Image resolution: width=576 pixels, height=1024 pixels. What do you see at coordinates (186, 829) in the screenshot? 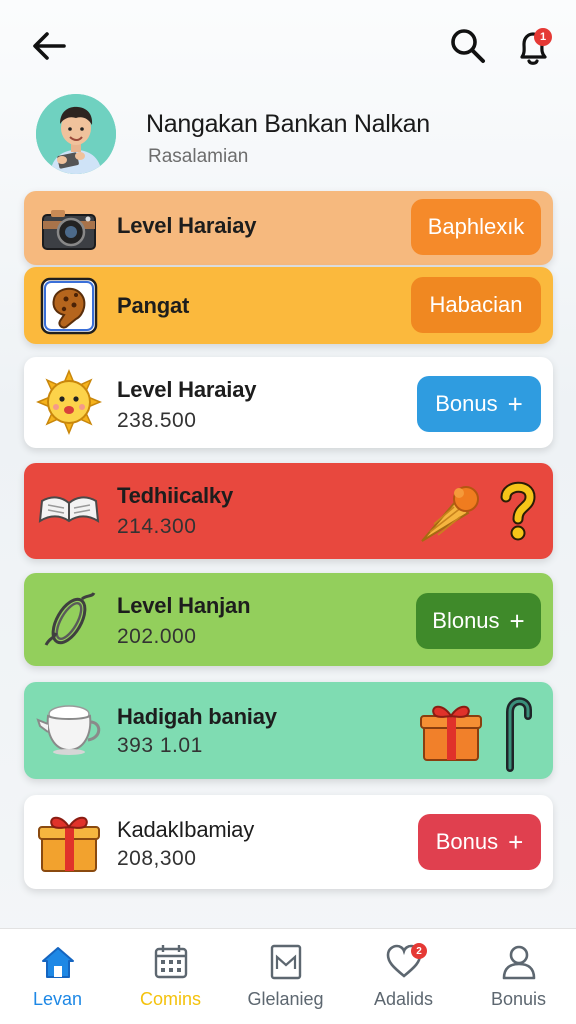
I see `card-title: KadakIbamiay` at bounding box center [186, 829].